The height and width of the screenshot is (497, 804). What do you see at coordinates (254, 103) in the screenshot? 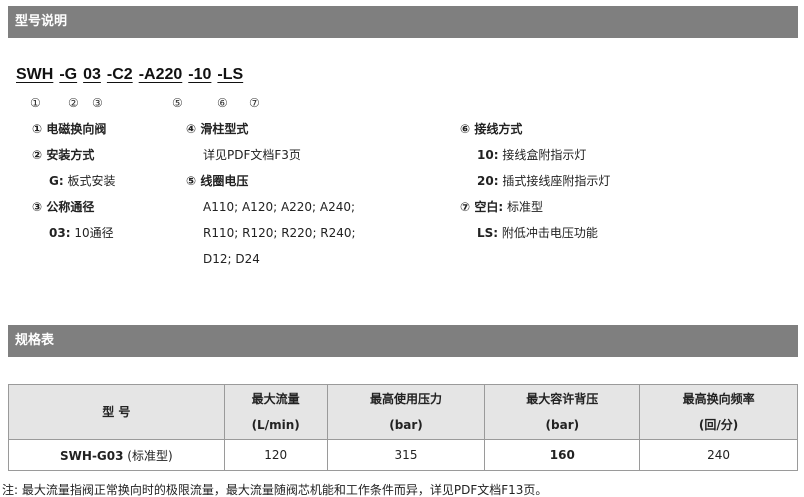
I see `marker-7: ⑦` at bounding box center [254, 103].